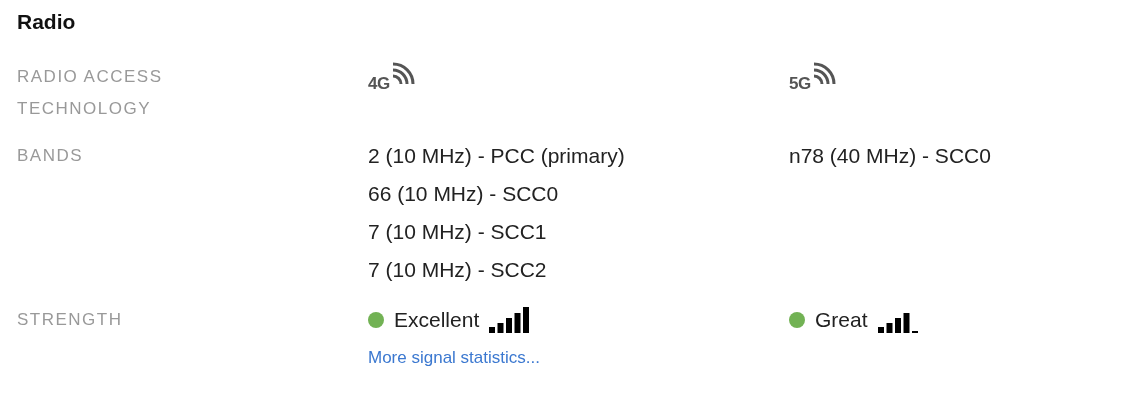 This screenshot has height=418, width=1140. What do you see at coordinates (70, 320) in the screenshot?
I see `field-label: STRENGTH` at bounding box center [70, 320].